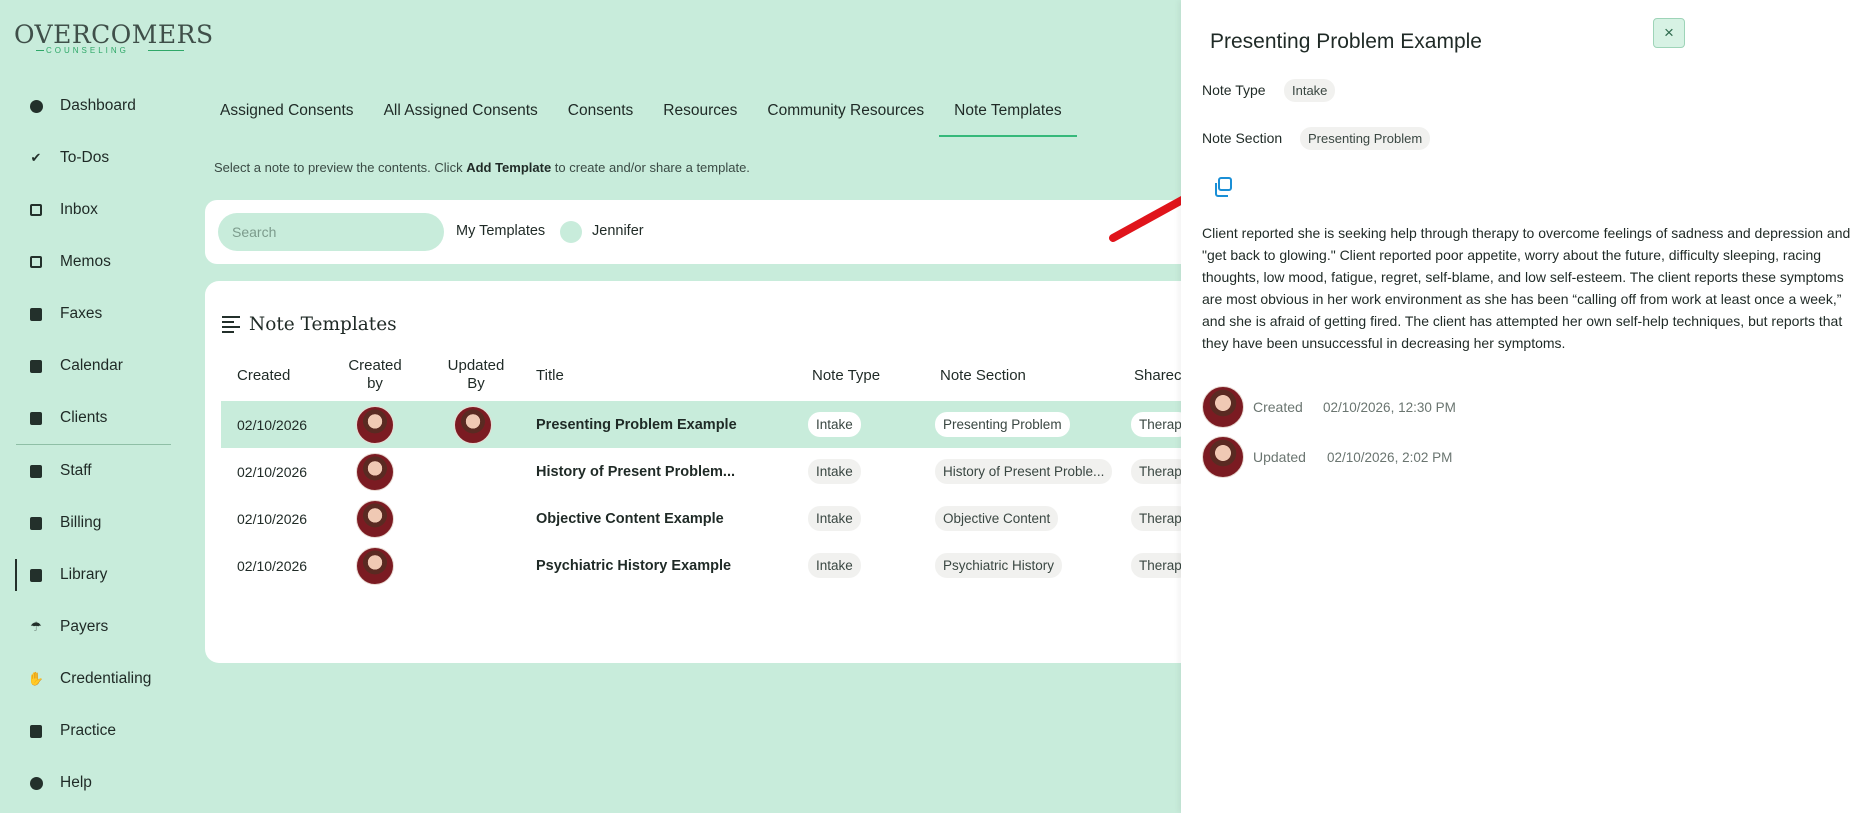  Describe the element at coordinates (501, 231) in the screenshot. I see `my-templates-label: My Templates` at that location.